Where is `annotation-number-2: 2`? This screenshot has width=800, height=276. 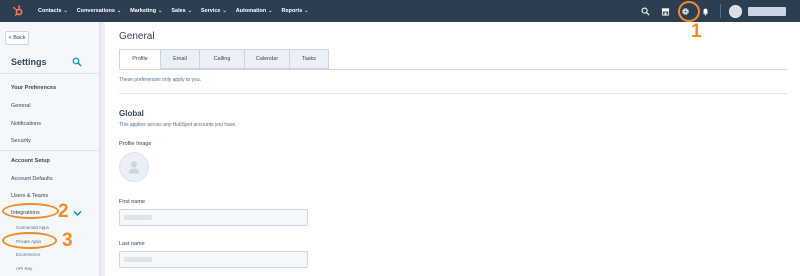
annotation-number-2: 2 is located at coordinates (63, 211).